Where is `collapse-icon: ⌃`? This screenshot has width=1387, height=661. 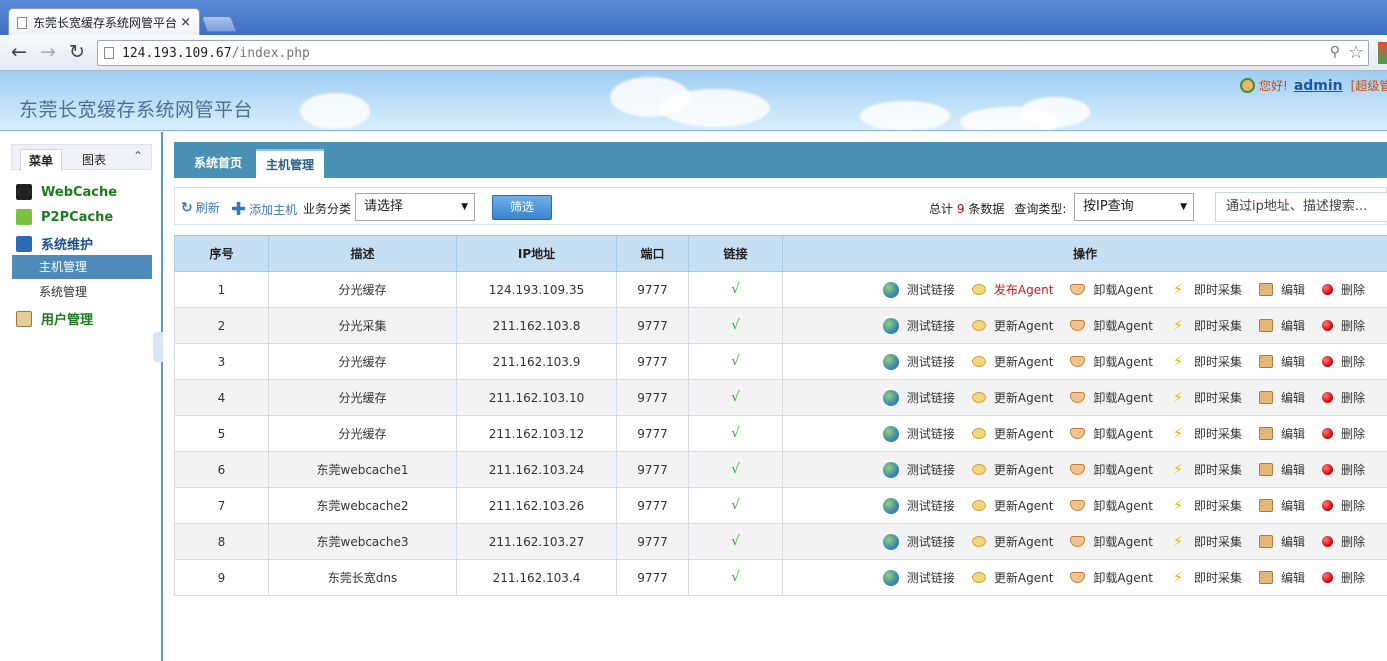 collapse-icon: ⌃ is located at coordinates (138, 156).